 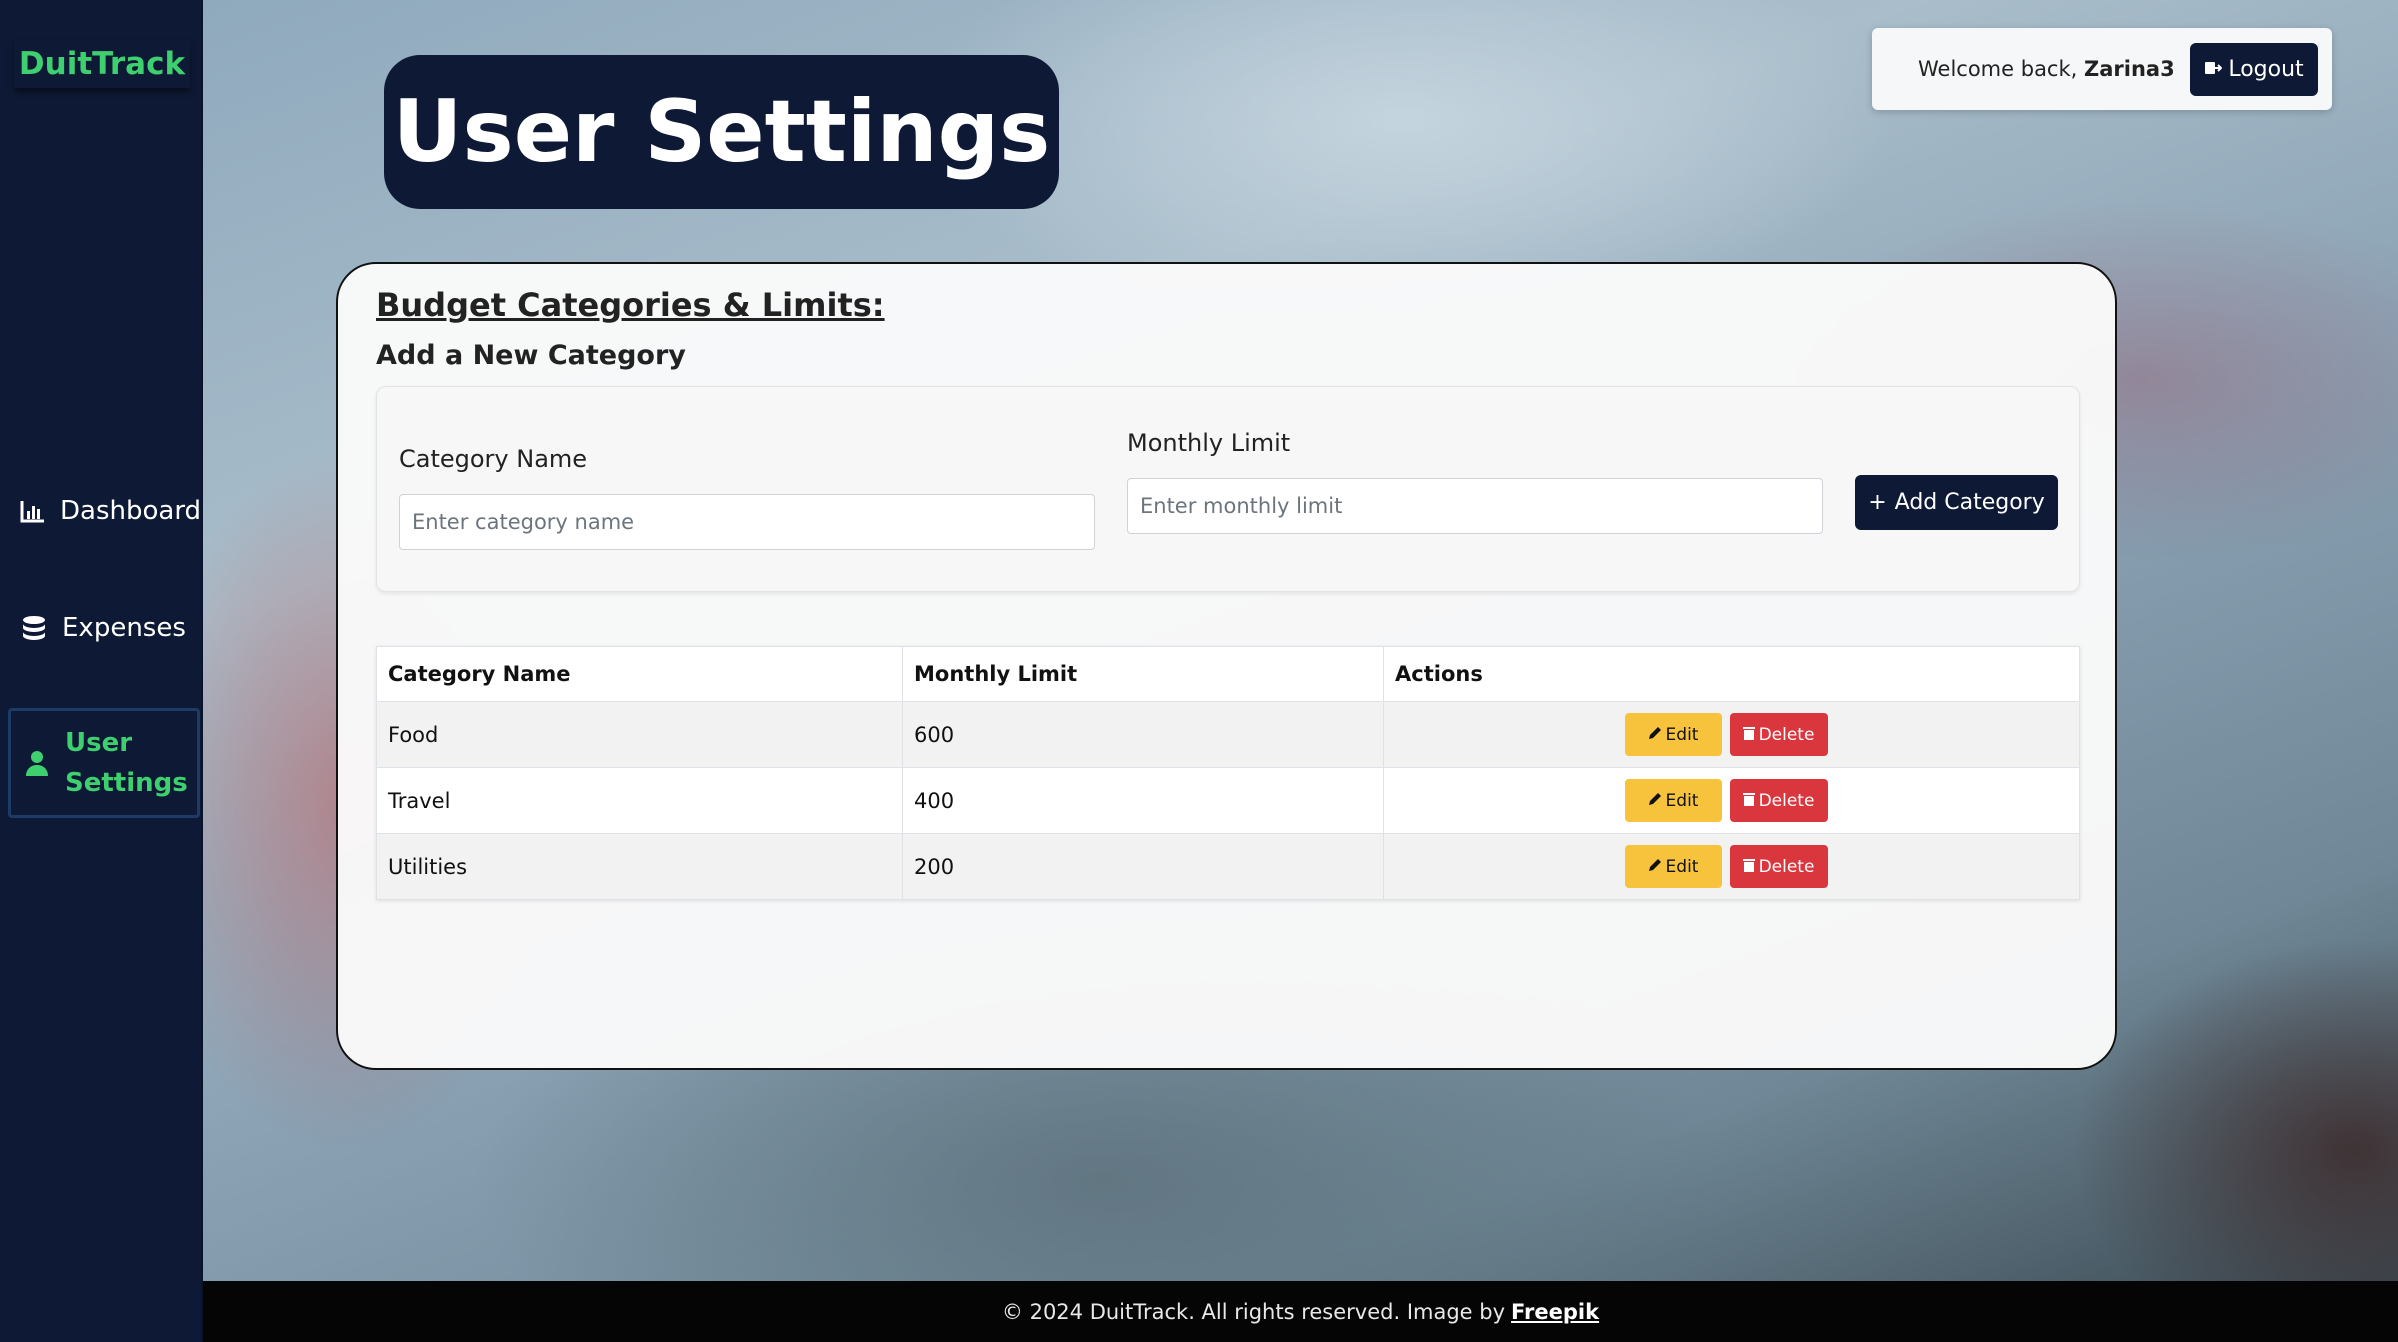 What do you see at coordinates (2129, 69) in the screenshot?
I see `username: Zarina3` at bounding box center [2129, 69].